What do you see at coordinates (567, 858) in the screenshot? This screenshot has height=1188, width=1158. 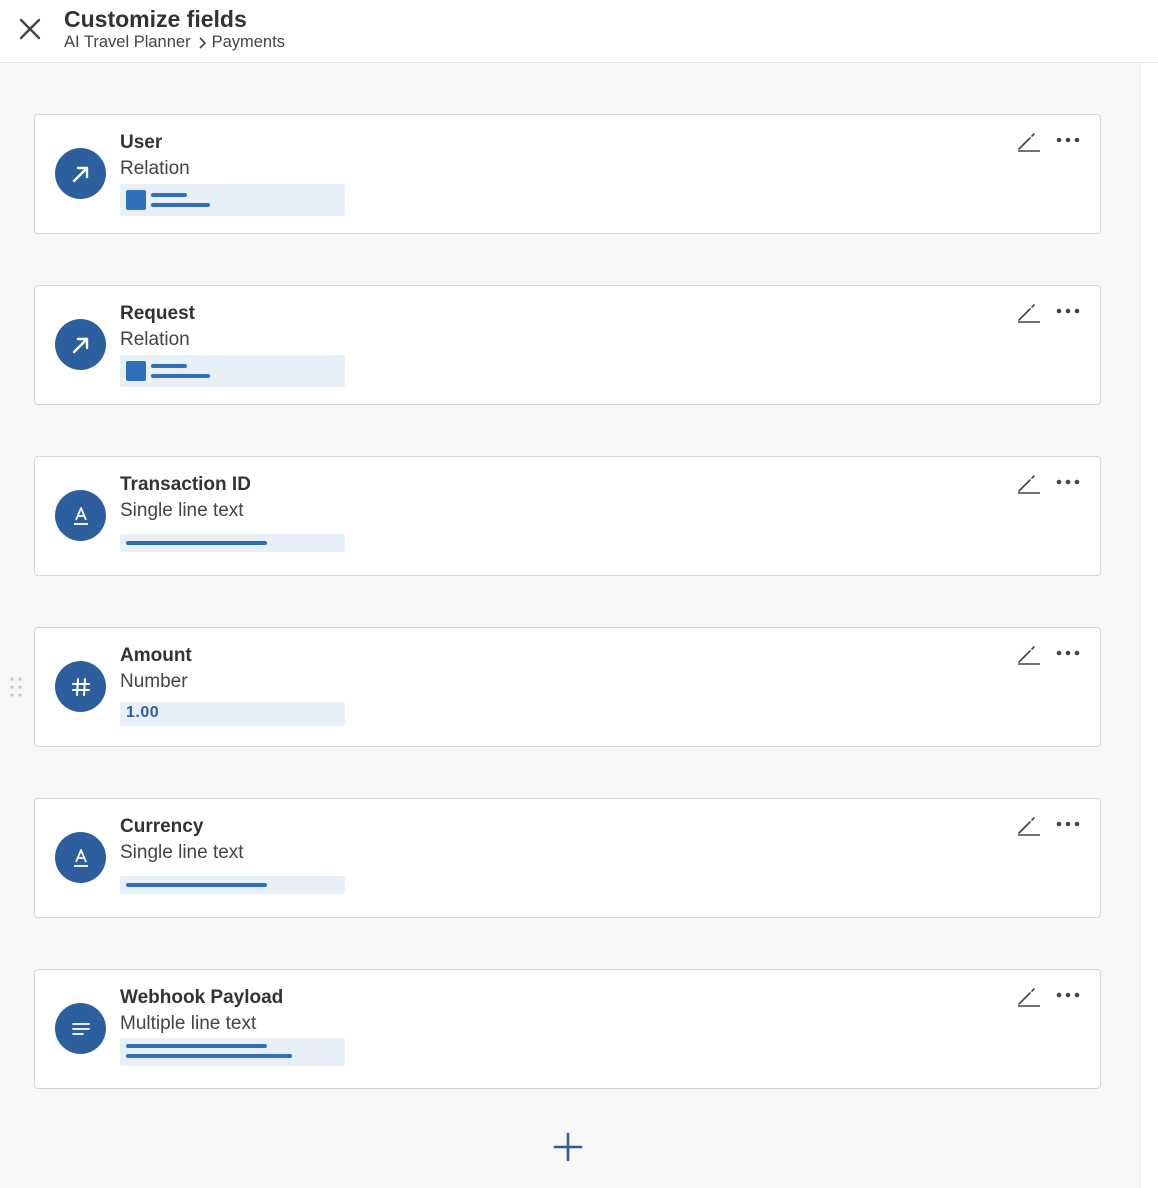 I see `field-card-currency: Currency Single line text` at bounding box center [567, 858].